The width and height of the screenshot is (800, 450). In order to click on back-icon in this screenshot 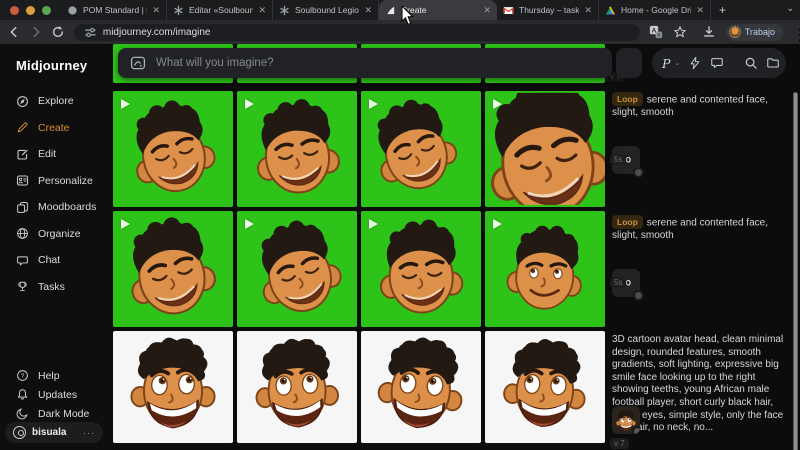, I will do `click(14, 32)`.